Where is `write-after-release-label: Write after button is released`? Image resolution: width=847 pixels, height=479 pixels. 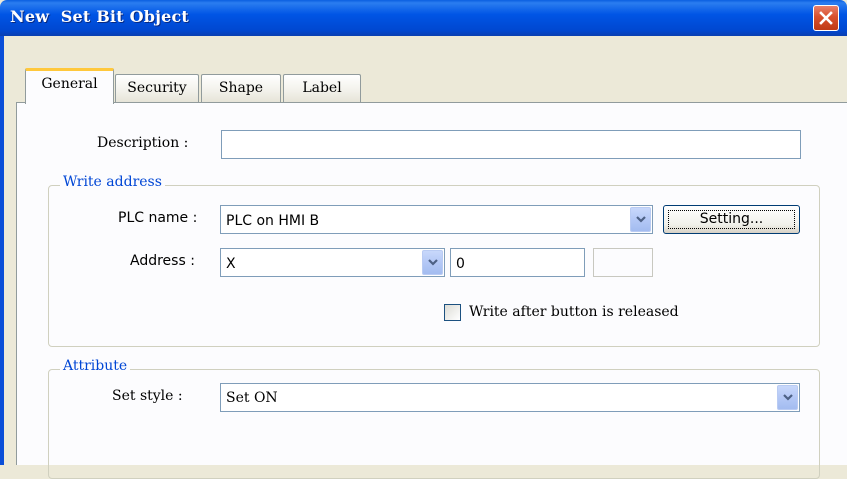
write-after-release-label: Write after button is released is located at coordinates (574, 312).